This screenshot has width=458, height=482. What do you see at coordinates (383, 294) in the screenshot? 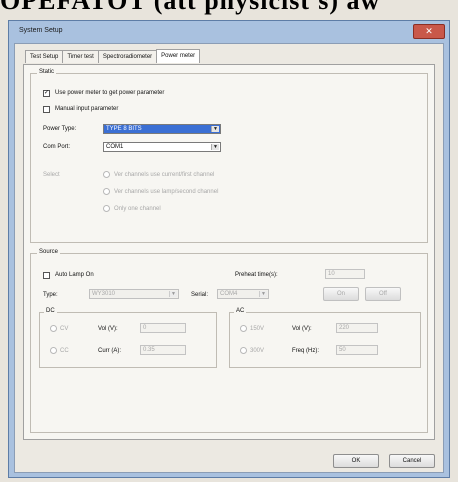
I see `source-off-button: Off` at bounding box center [383, 294].